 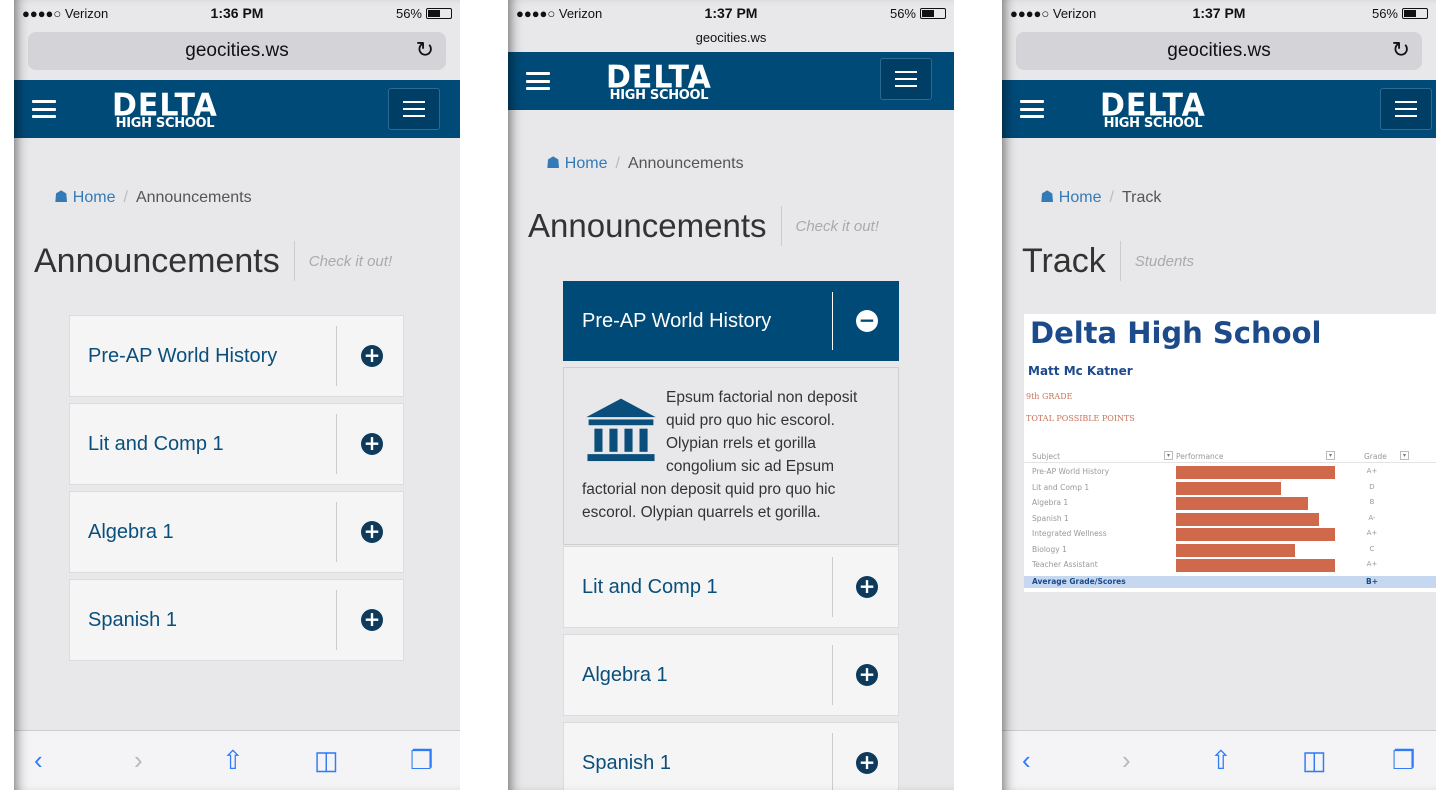 I want to click on sheet-title: Delta High School, so click(x=1176, y=333).